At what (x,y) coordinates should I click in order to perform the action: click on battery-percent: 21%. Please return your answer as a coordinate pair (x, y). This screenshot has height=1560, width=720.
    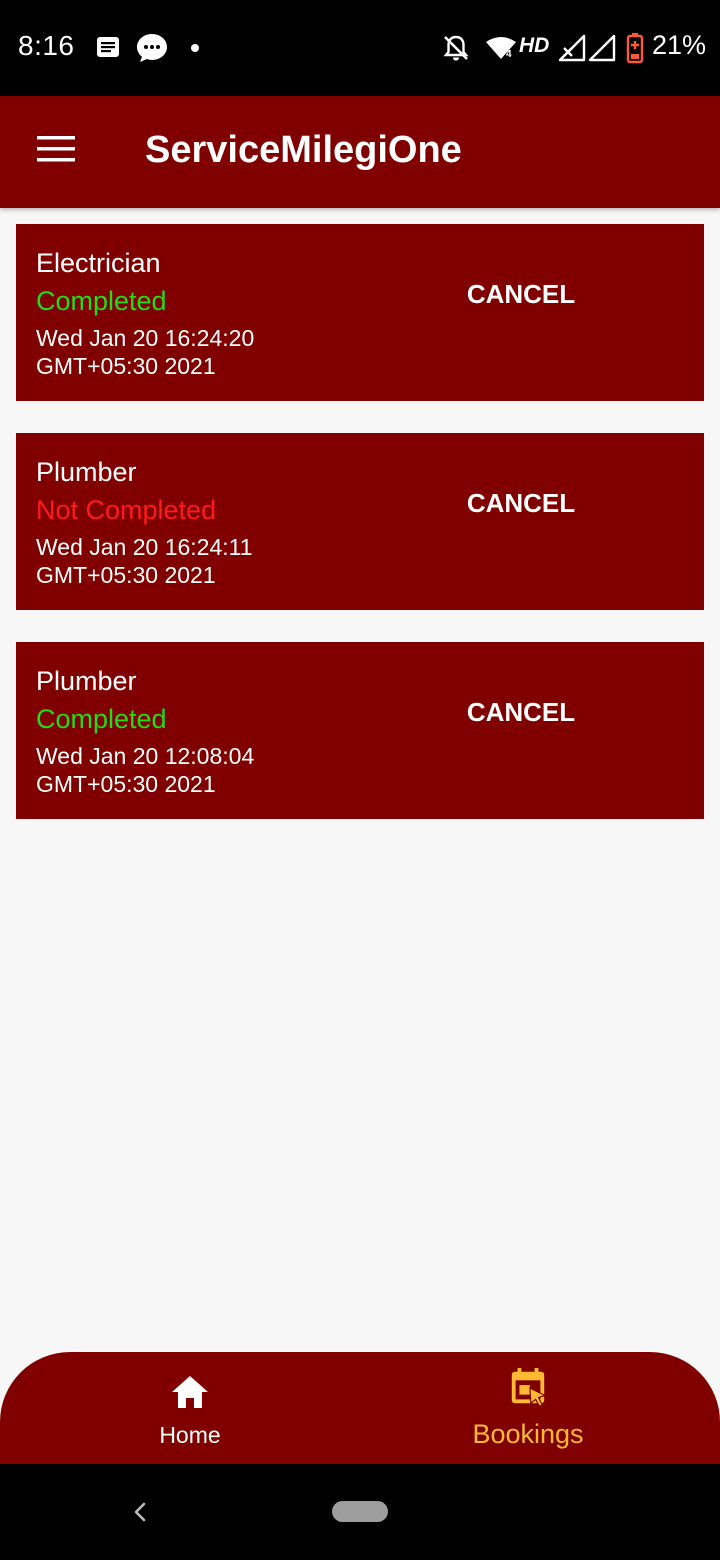
    Looking at the image, I should click on (679, 45).